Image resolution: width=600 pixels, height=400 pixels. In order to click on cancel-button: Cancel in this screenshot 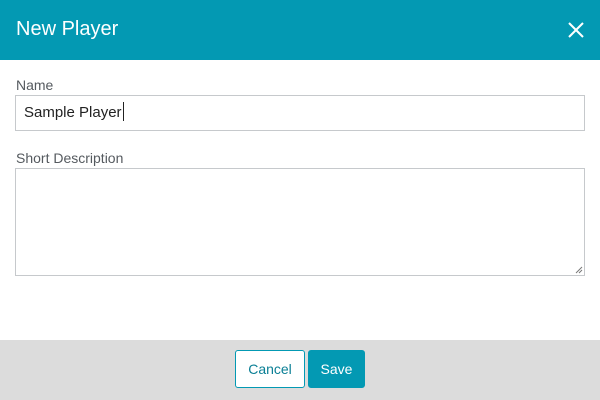, I will do `click(270, 369)`.